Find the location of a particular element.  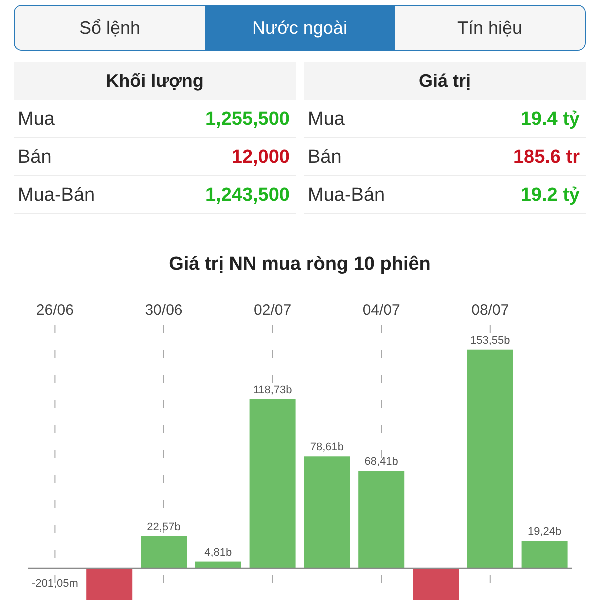

axis-label: 08/07 is located at coordinates (491, 310).